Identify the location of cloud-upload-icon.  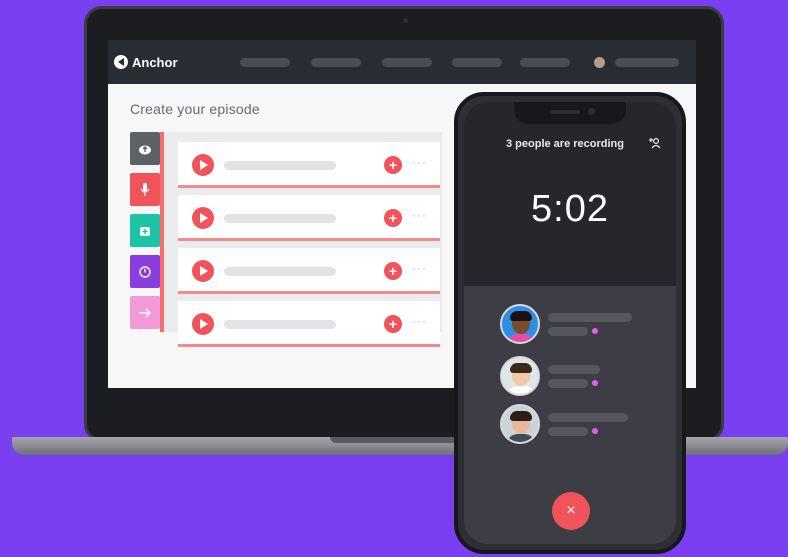
(145, 149).